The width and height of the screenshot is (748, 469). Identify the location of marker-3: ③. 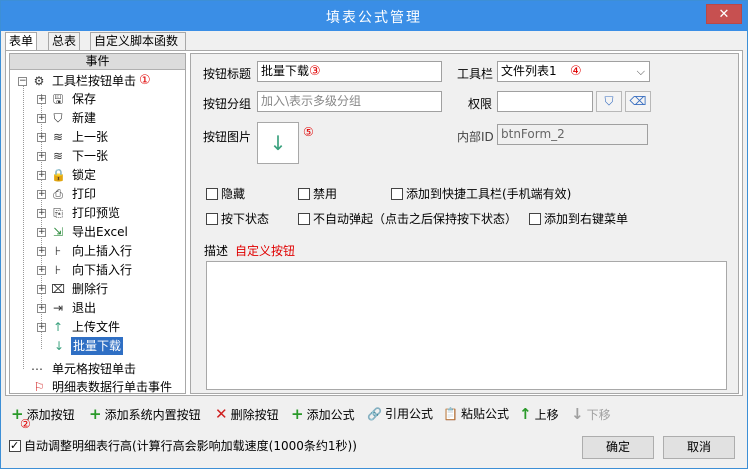
(315, 71).